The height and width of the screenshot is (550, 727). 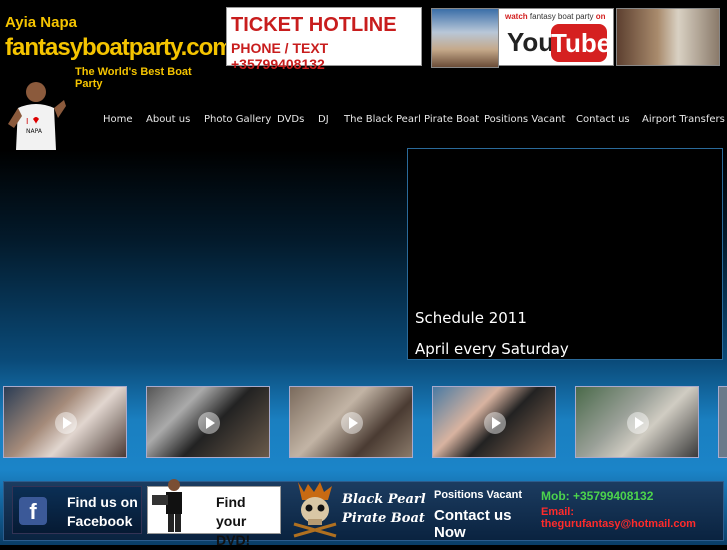 What do you see at coordinates (465, 38) in the screenshot?
I see `boat-party-photo` at bounding box center [465, 38].